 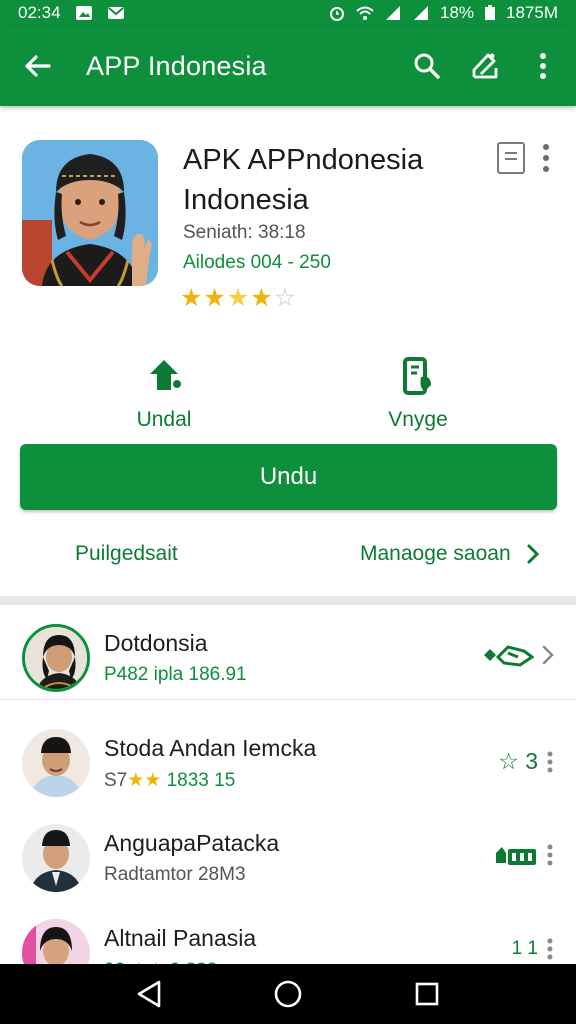 I want to click on list-item-meta: S7★★ 1833 15, so click(x=169, y=780).